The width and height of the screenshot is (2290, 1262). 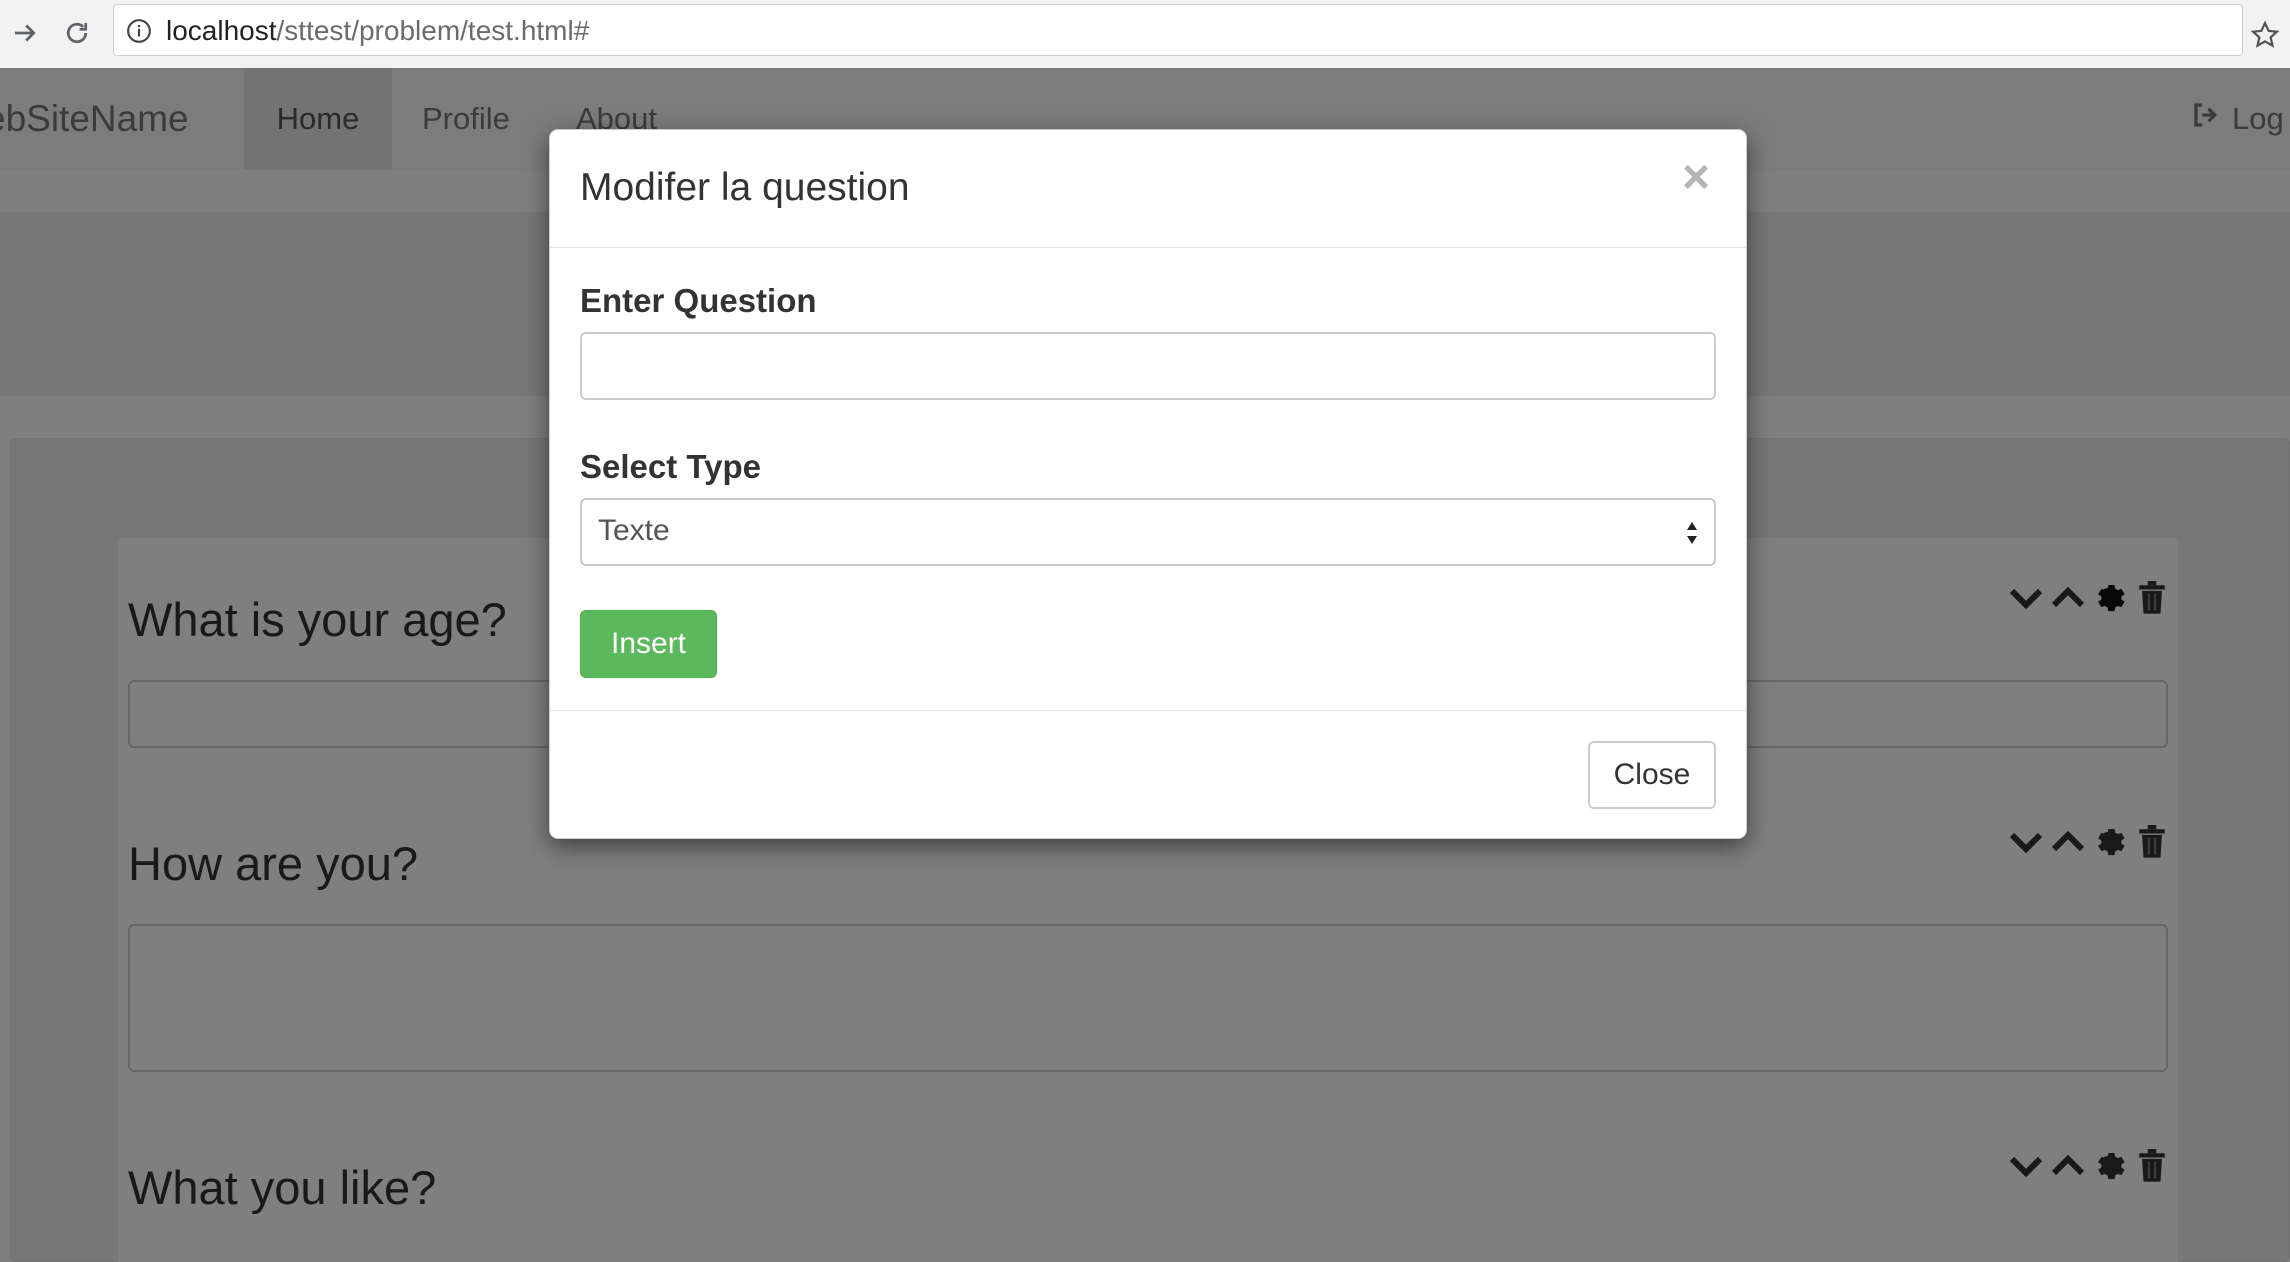 I want to click on url-host: localhost, so click(x=221, y=30).